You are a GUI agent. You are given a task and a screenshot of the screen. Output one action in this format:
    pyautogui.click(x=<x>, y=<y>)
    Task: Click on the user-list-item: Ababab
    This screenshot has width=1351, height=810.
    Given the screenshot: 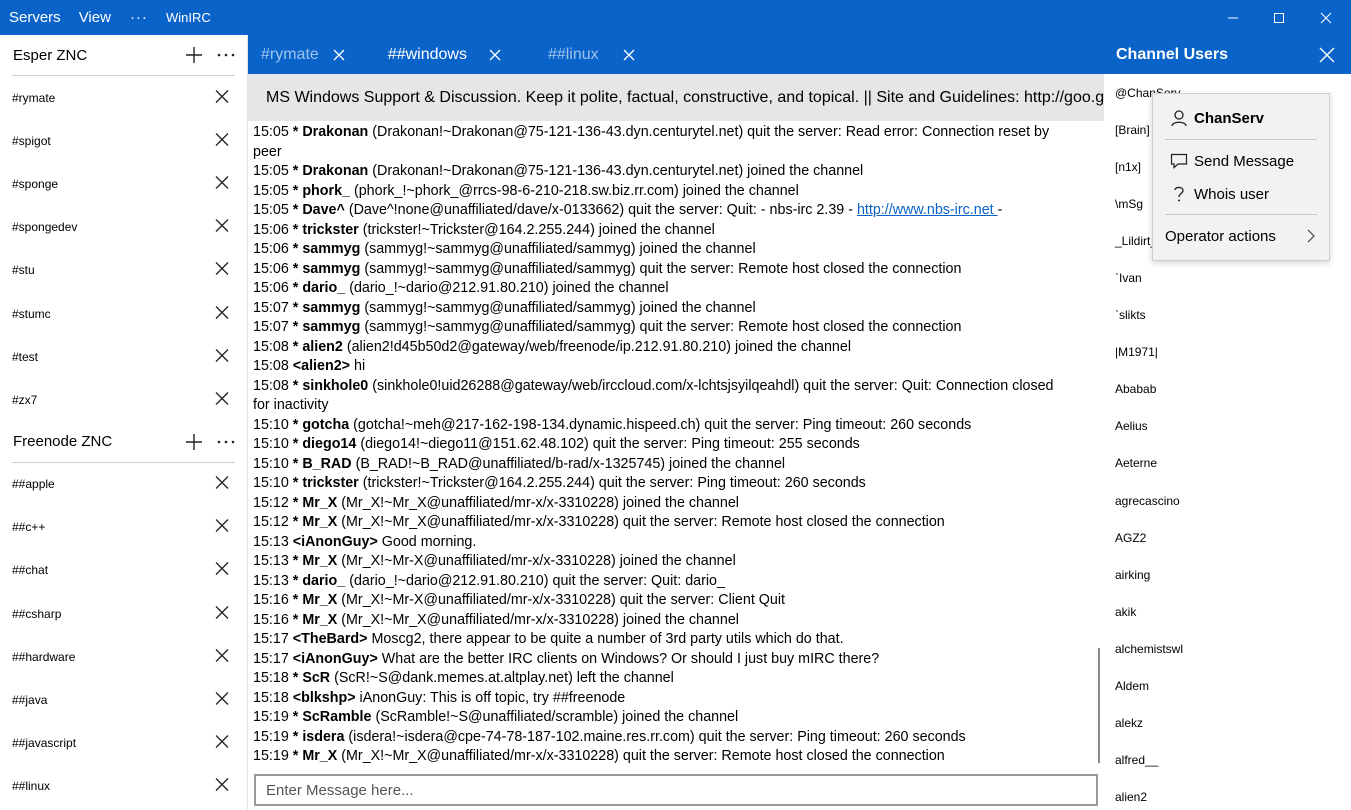 What is the action you would take?
    pyautogui.click(x=1227, y=389)
    